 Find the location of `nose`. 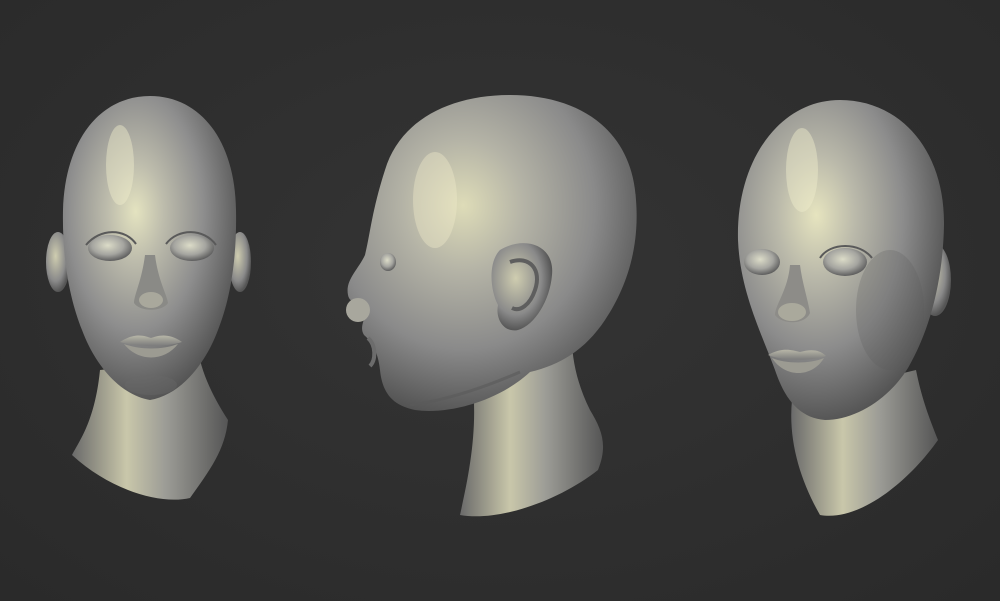

nose is located at coordinates (358, 310).